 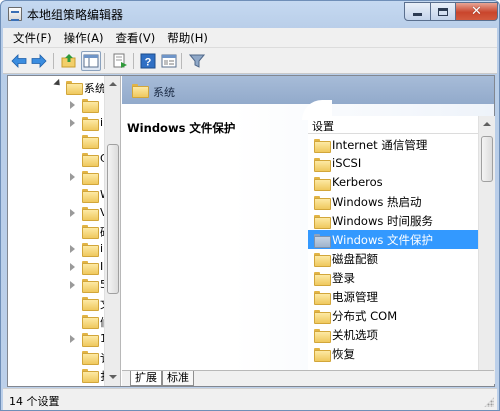 I want to click on tree-item: 码, so click(x=59, y=231).